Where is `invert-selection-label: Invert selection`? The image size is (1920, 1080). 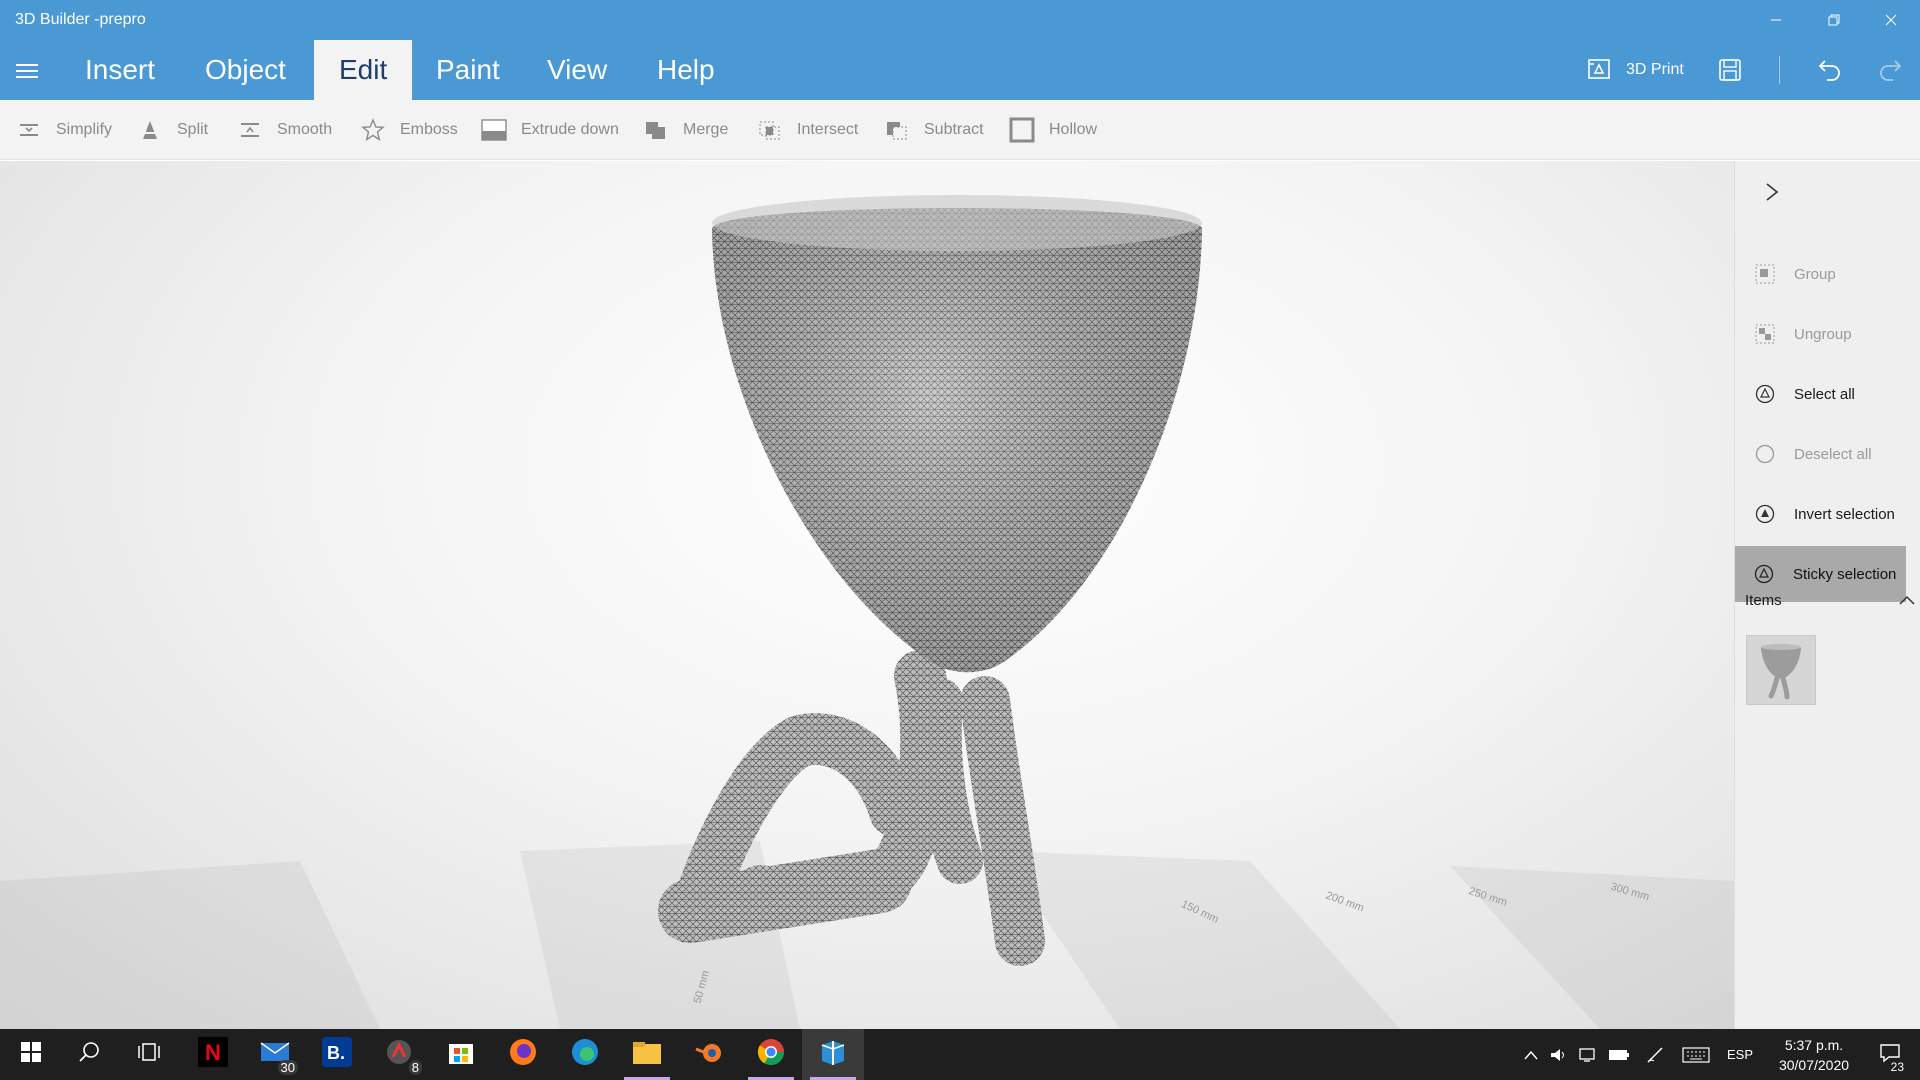 invert-selection-label: Invert selection is located at coordinates (1844, 514).